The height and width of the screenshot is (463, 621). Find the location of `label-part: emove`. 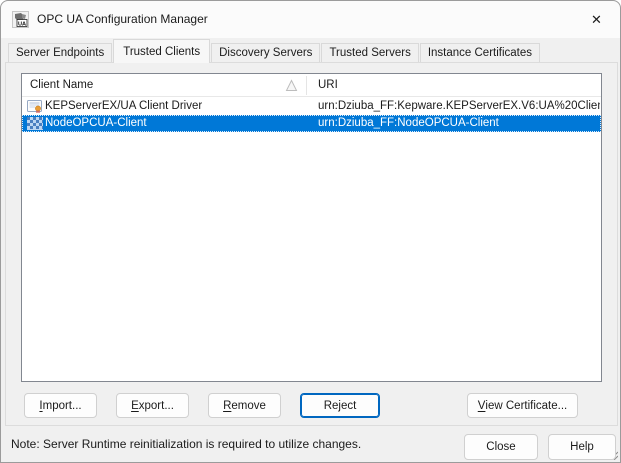

label-part: emove is located at coordinates (248, 405).